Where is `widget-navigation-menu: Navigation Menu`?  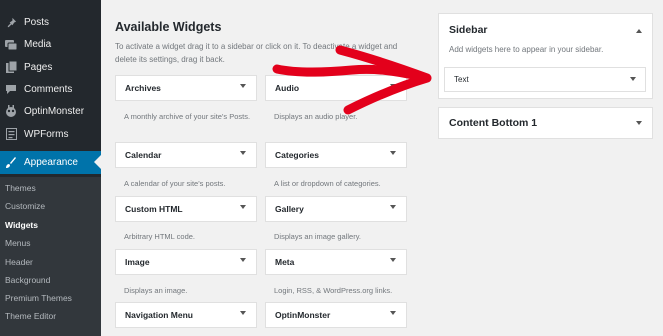
widget-navigation-menu: Navigation Menu is located at coordinates (186, 315).